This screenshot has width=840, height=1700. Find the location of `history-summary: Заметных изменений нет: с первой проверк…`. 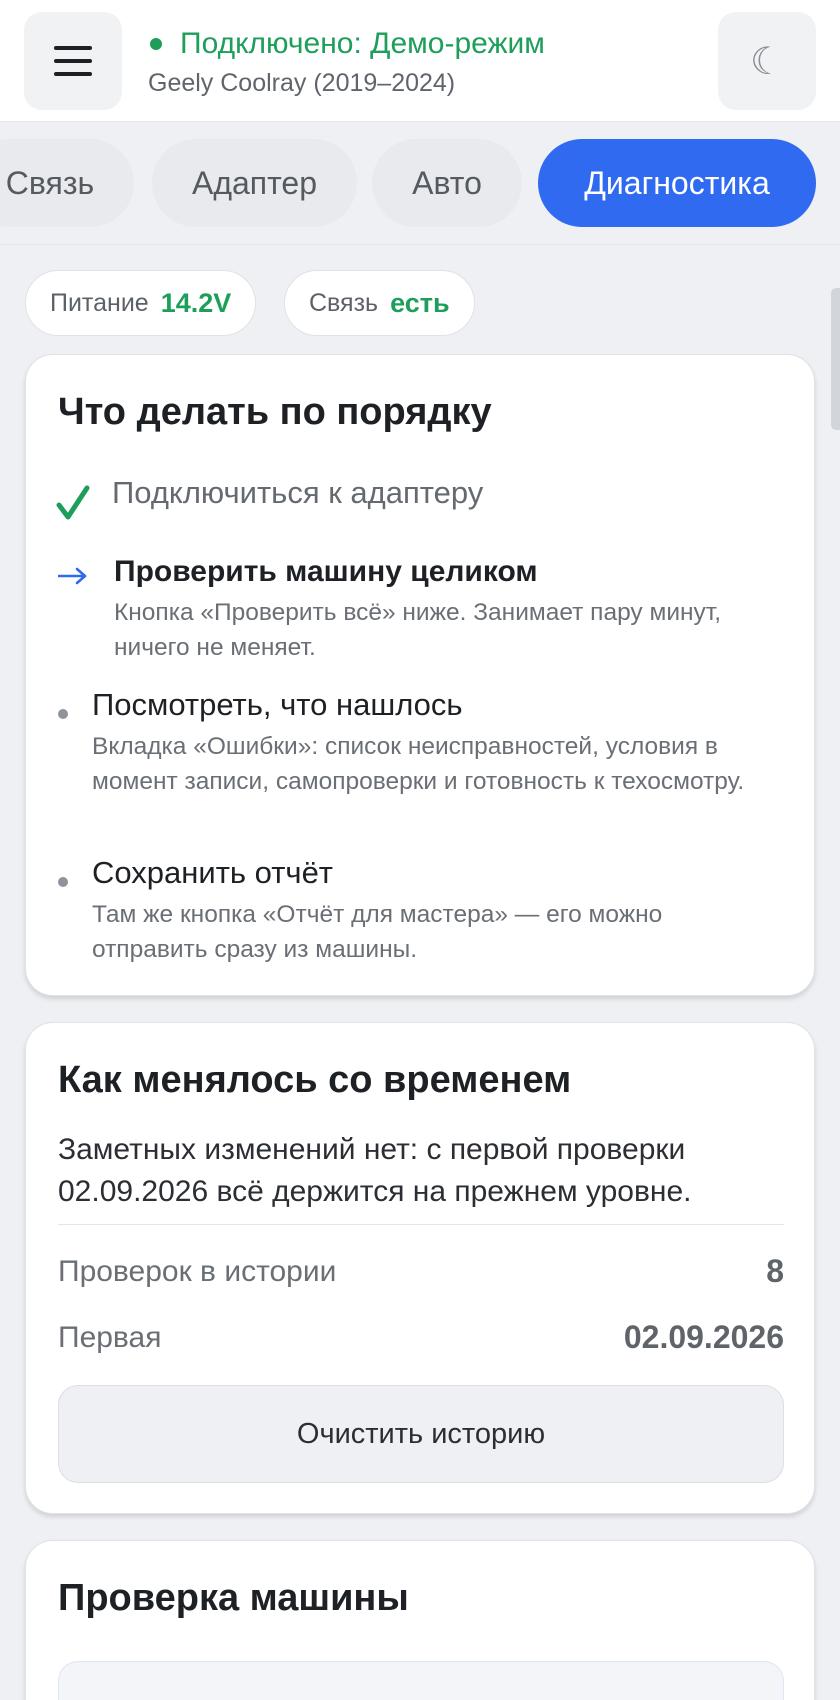

history-summary: Заметных изменений нет: с первой проверк… is located at coordinates (375, 1170).